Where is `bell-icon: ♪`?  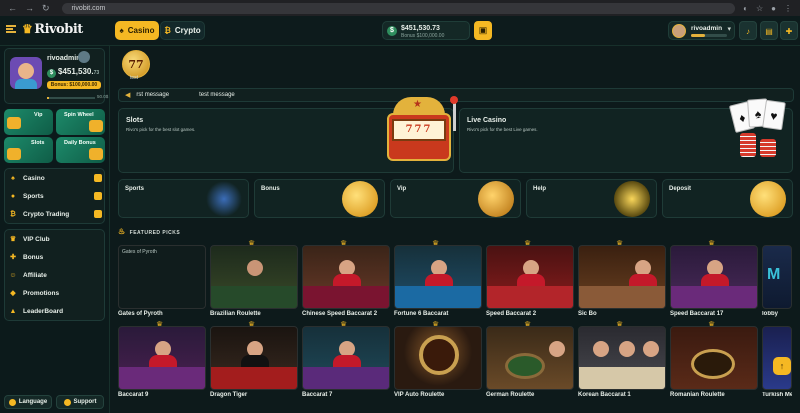
bell-icon: ♪ is located at coordinates (748, 31).